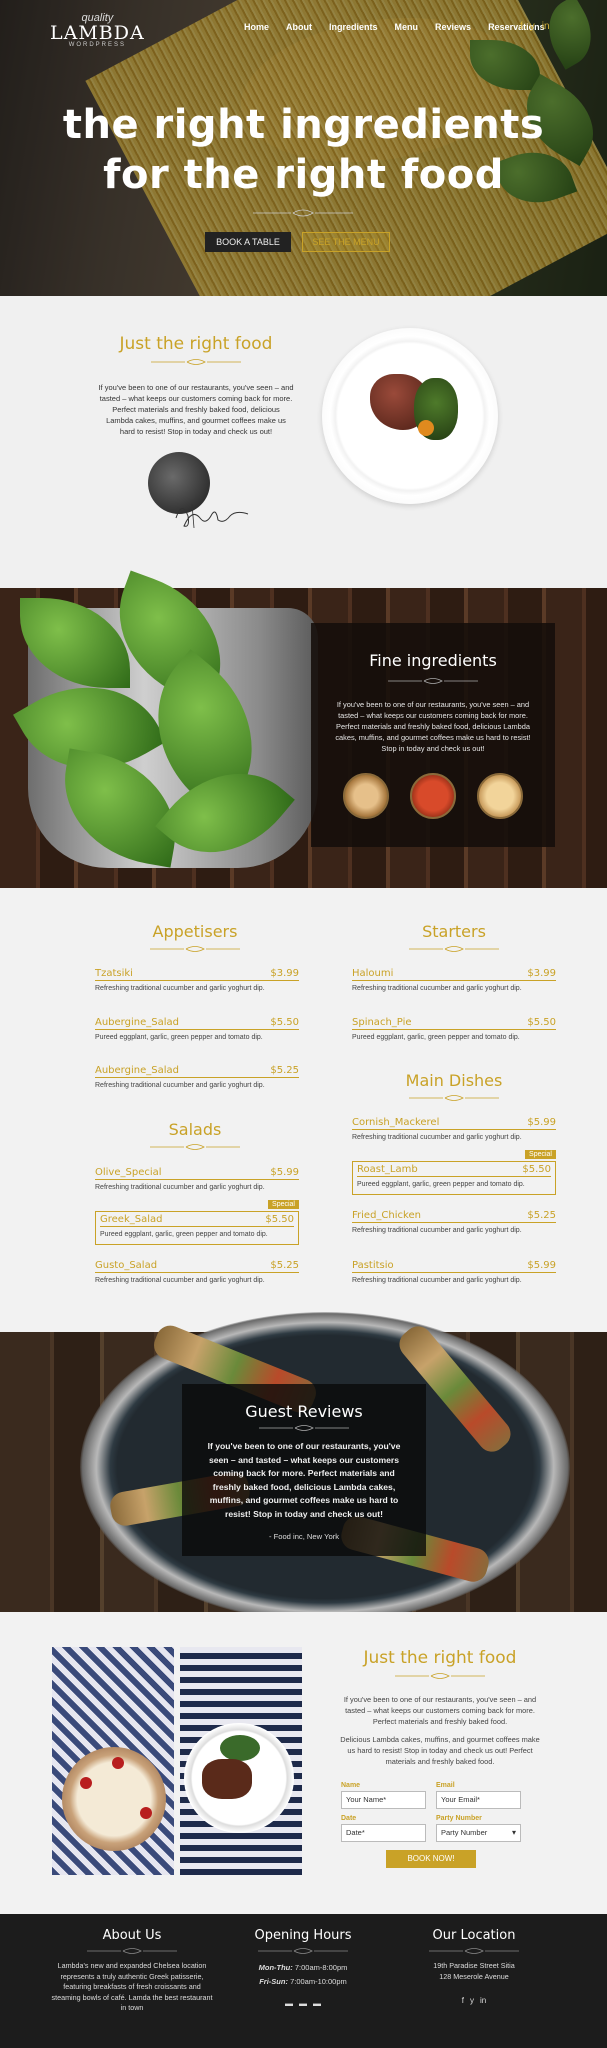 This screenshot has width=607, height=2048. Describe the element at coordinates (386, 1215) in the screenshot. I see `menu-item-name: Fried_Chicken` at that location.